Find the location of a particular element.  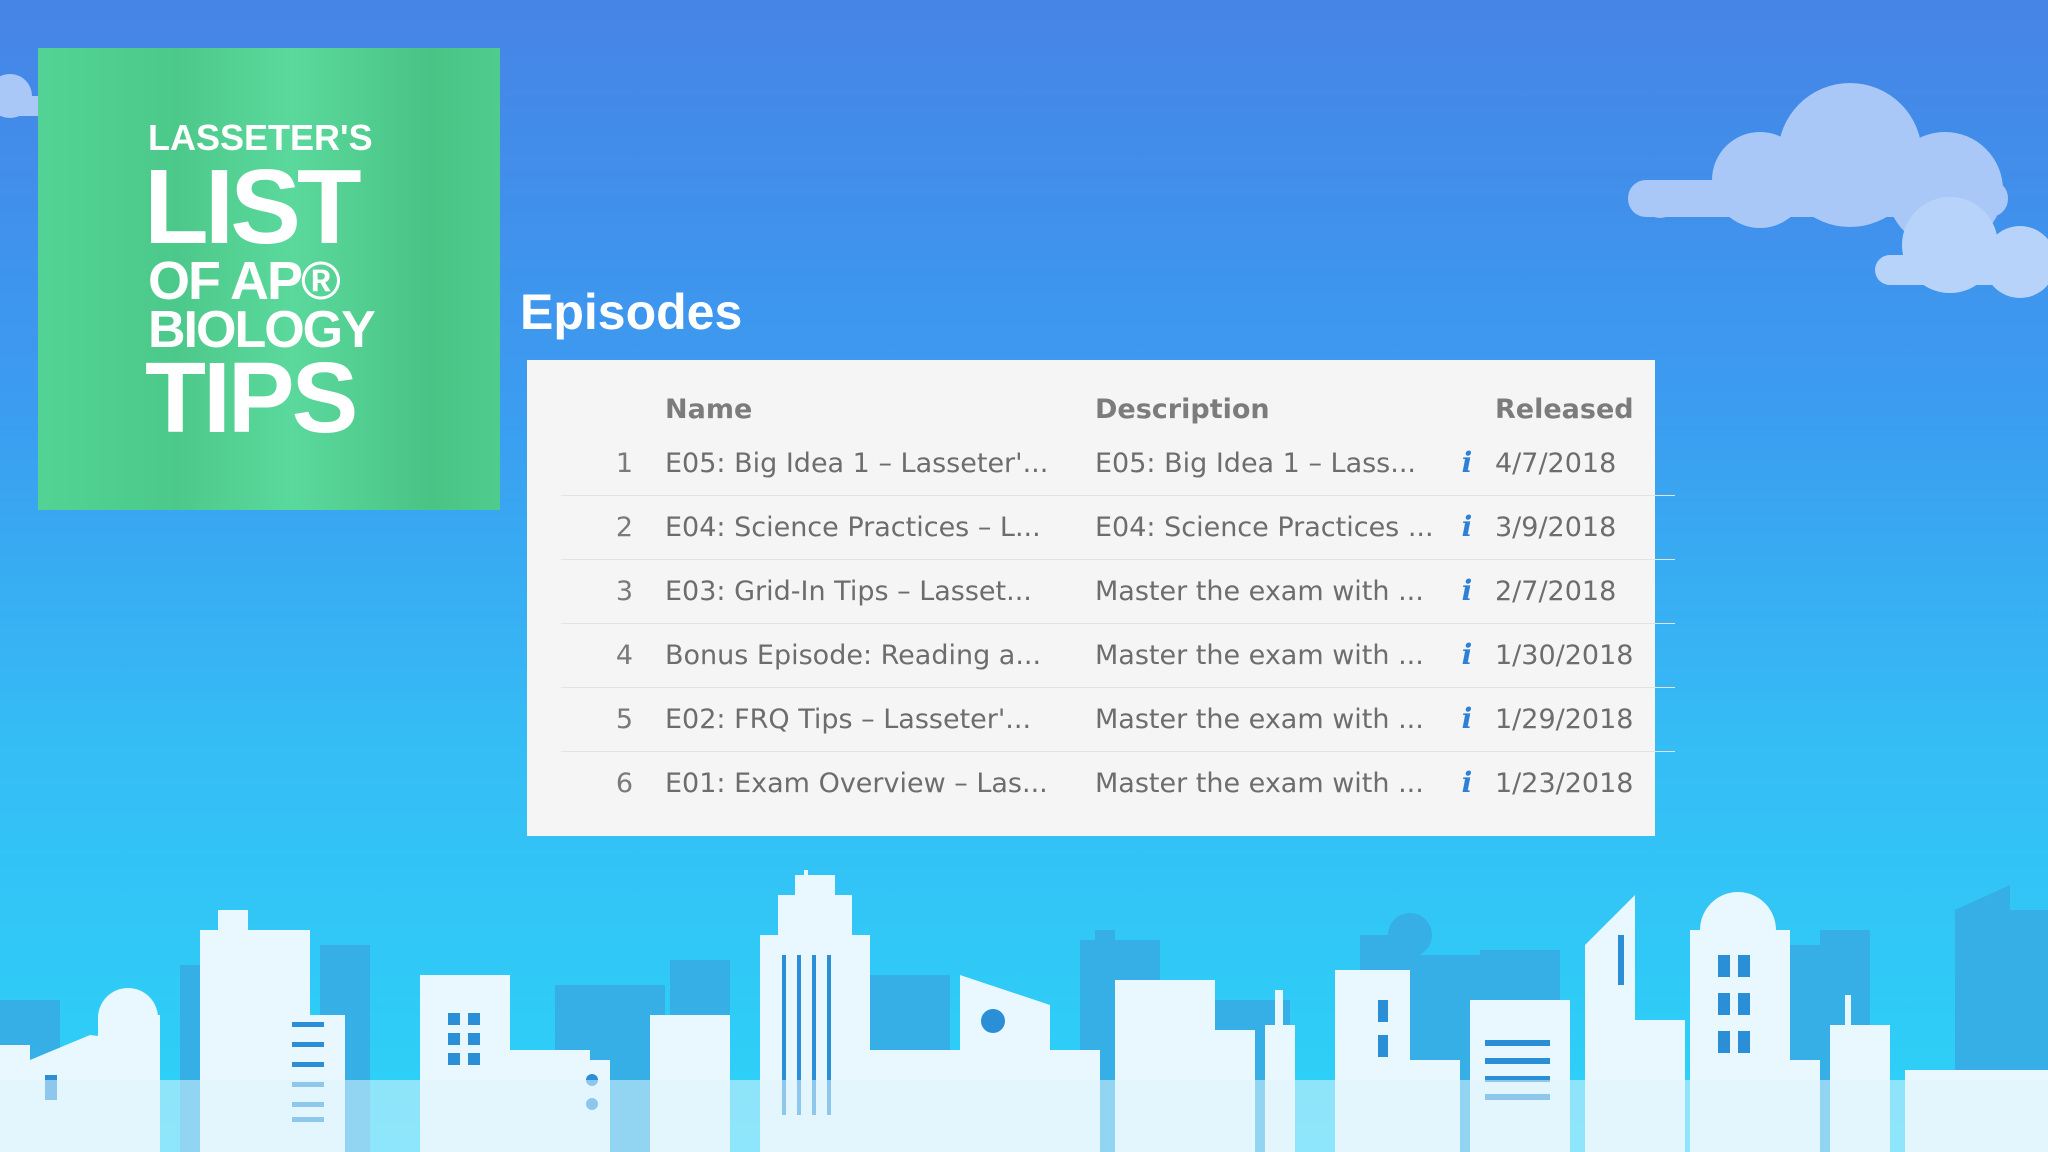

episode-released-date: 1/23/2018 is located at coordinates (1564, 783).